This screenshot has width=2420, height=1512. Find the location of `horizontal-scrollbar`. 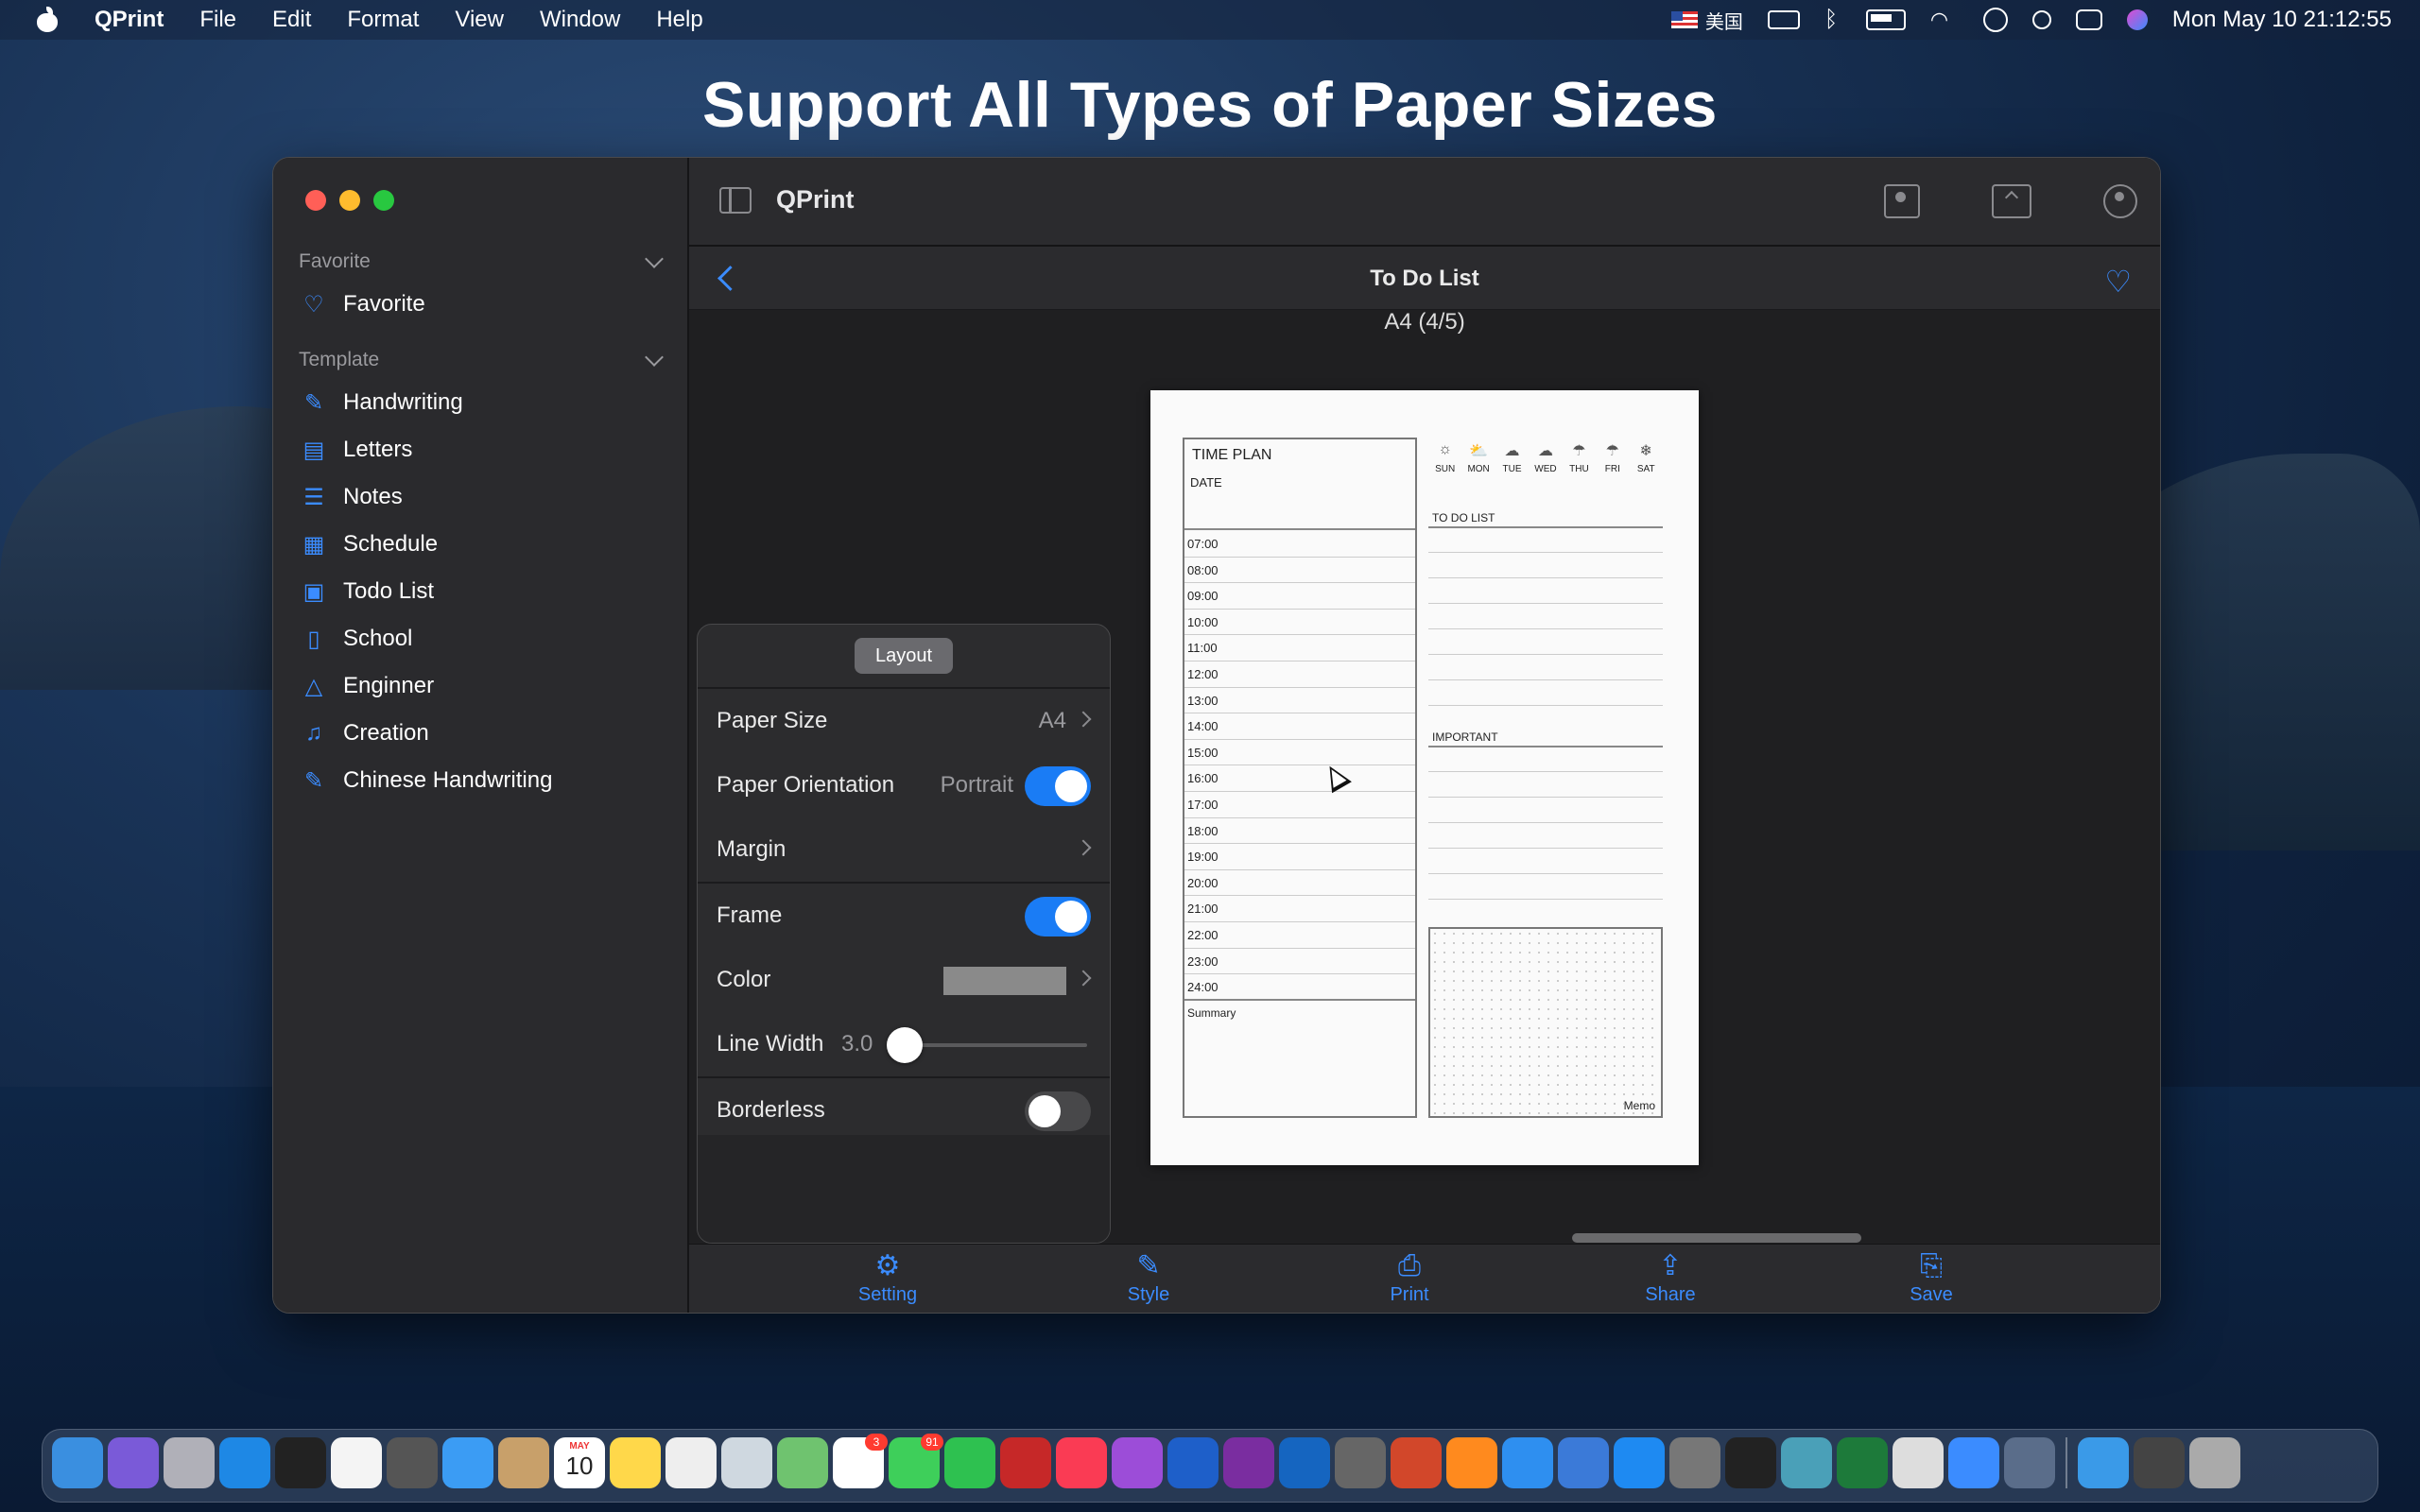

horizontal-scrollbar is located at coordinates (1716, 1238).